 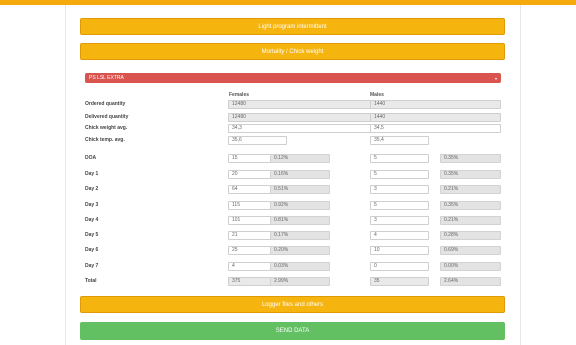 What do you see at coordinates (470, 266) in the screenshot?
I see `males-percent: 0.00%` at bounding box center [470, 266].